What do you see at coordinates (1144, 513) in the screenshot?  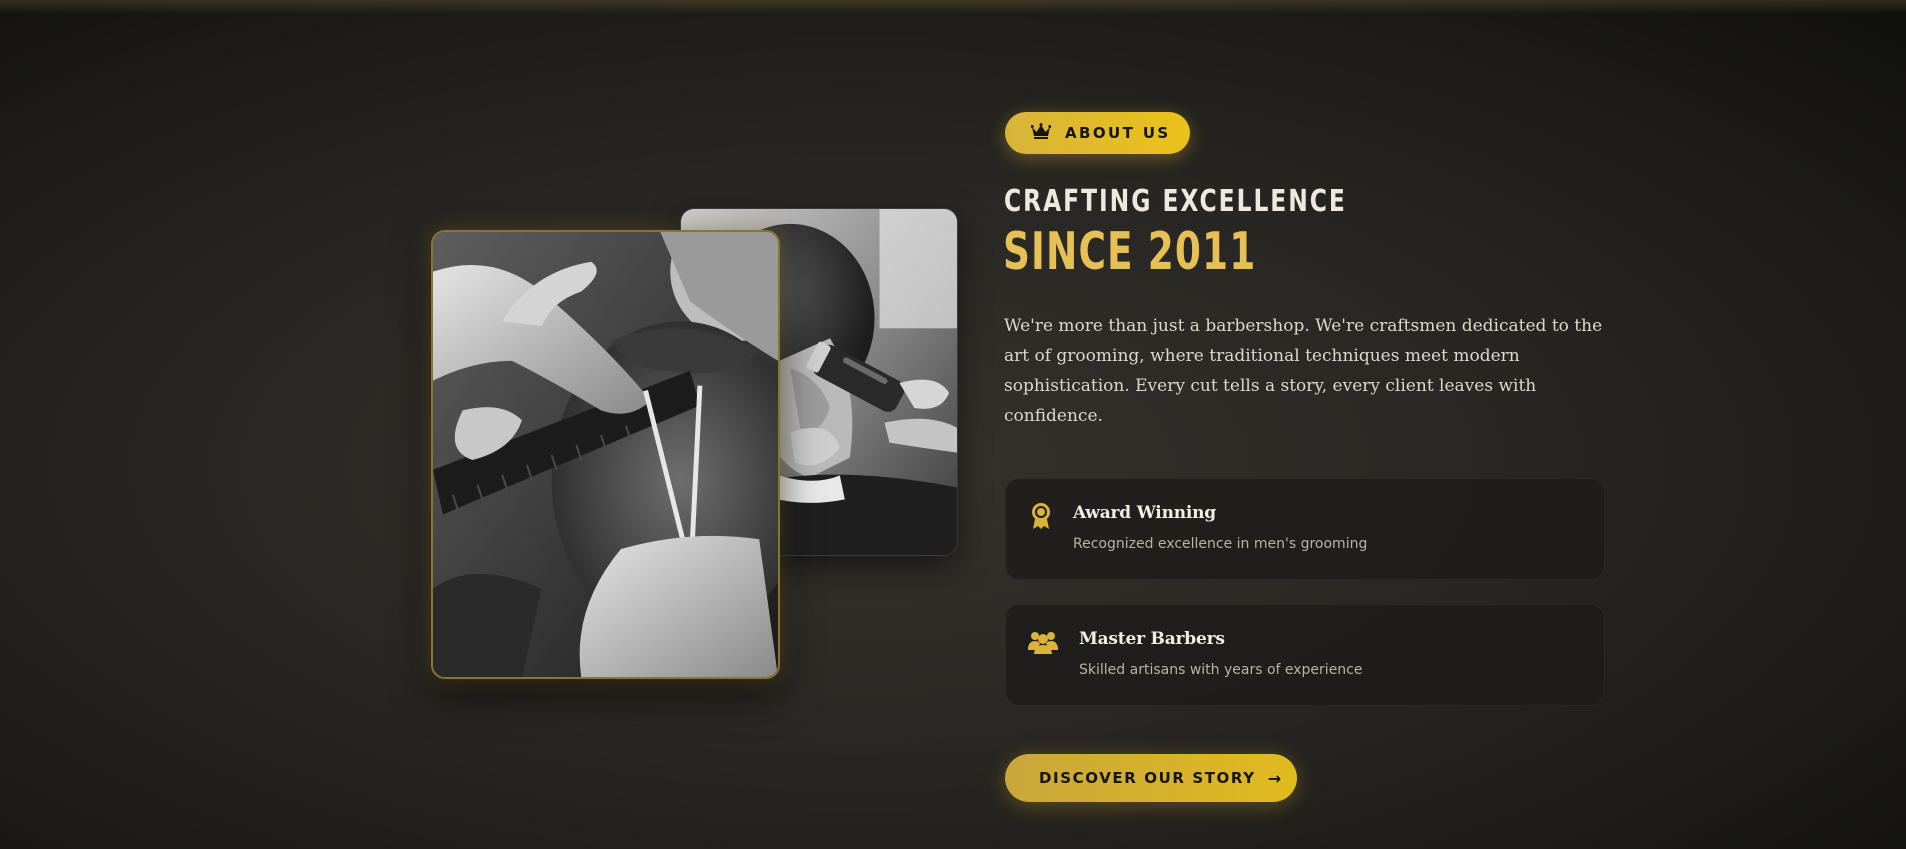 I see `feature-title: Award Winning` at bounding box center [1144, 513].